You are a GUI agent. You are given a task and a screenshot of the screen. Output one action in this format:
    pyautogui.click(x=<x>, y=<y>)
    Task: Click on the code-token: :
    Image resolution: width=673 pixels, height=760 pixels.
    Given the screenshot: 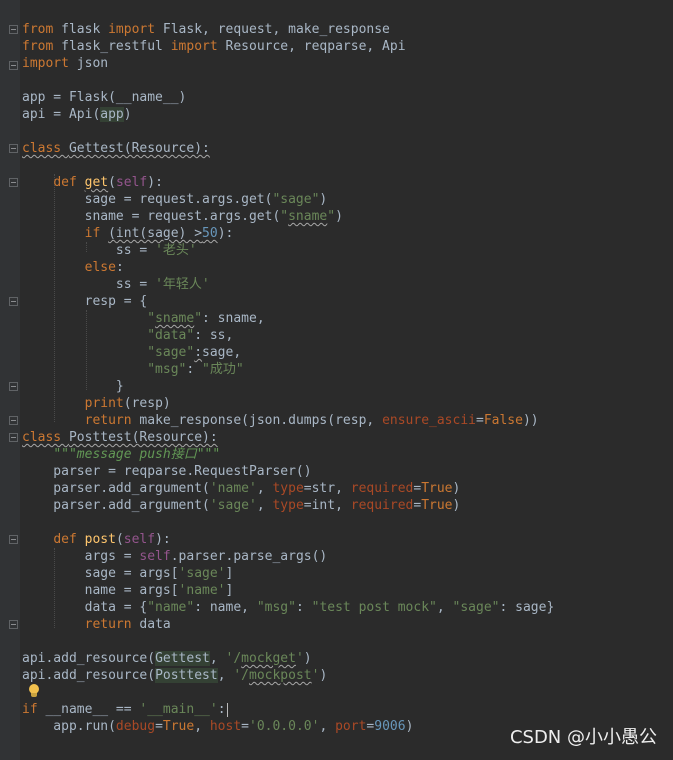 What is the action you would take?
    pyautogui.click(x=221, y=709)
    